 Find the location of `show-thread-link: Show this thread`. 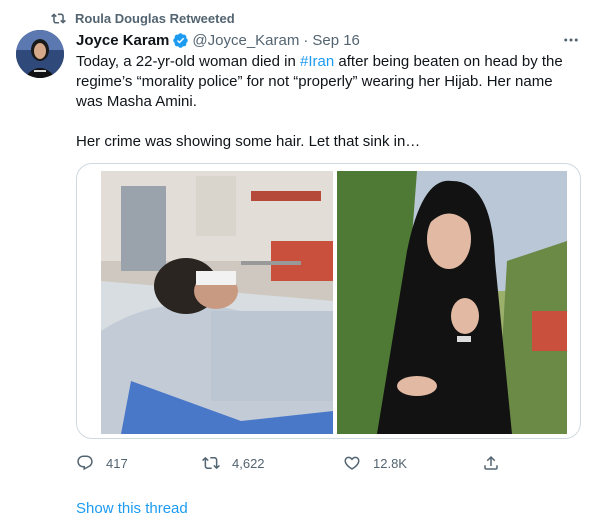

show-thread-link: Show this thread is located at coordinates (132, 508).